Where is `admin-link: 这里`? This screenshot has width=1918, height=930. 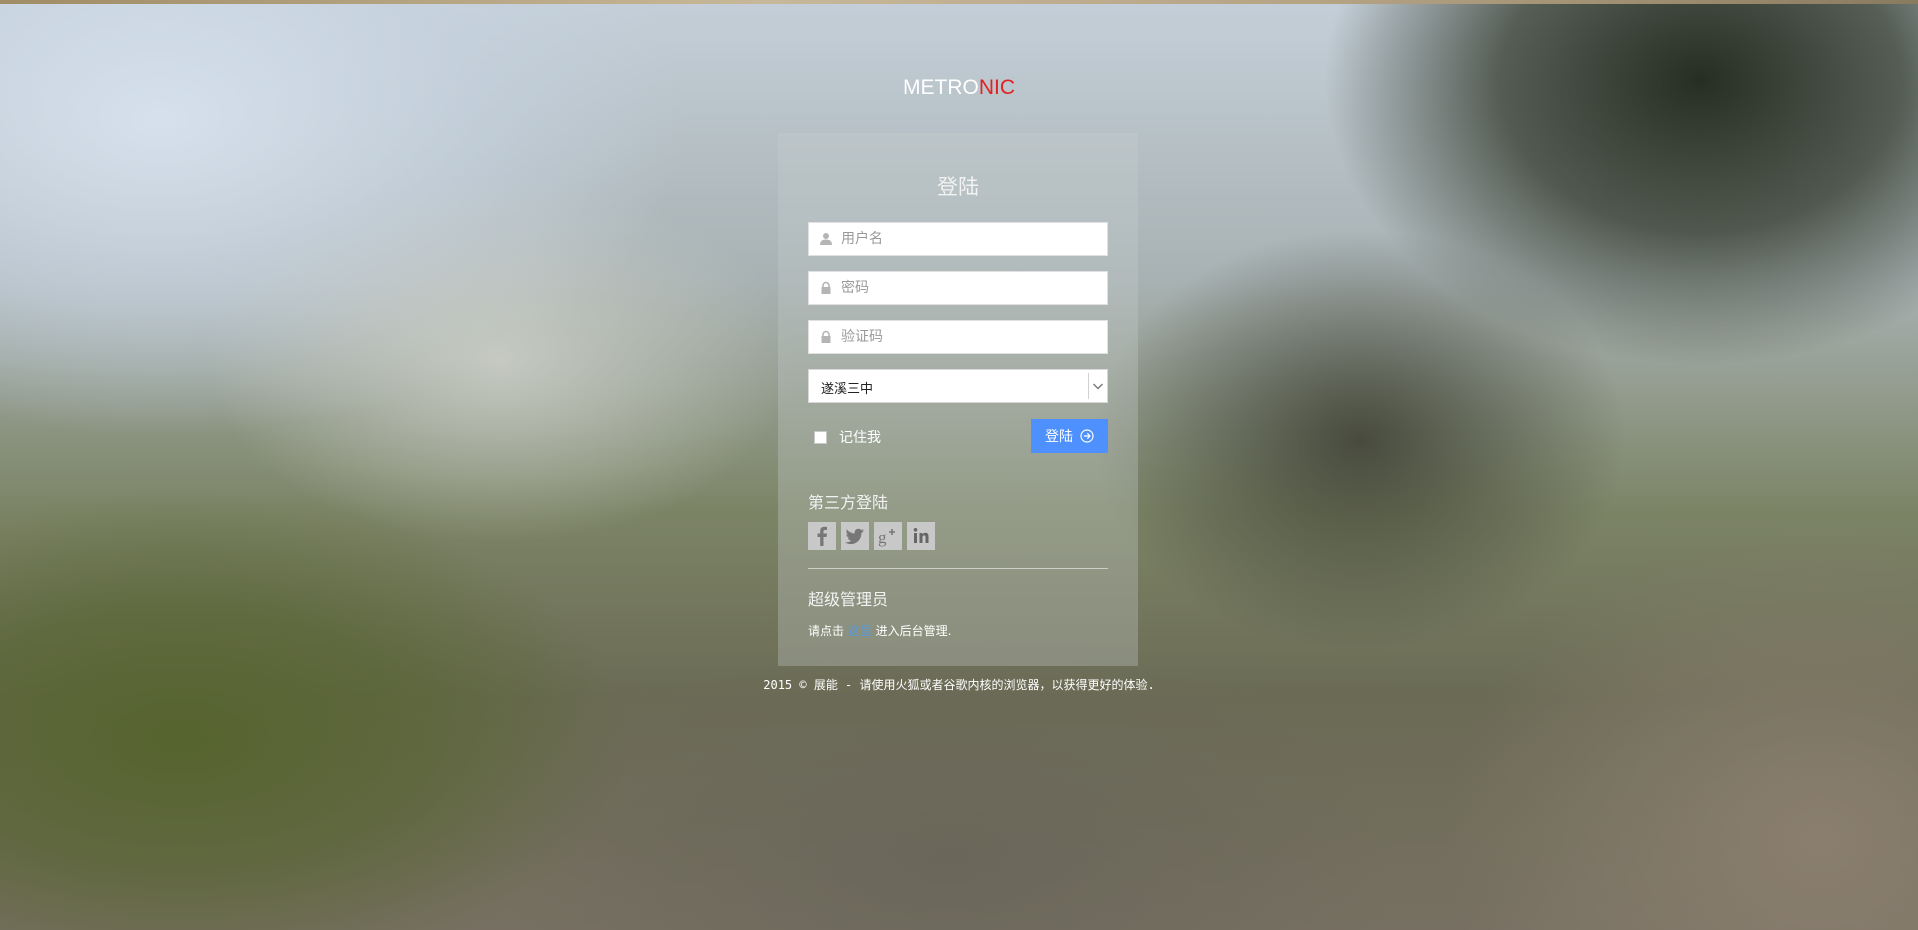
admin-link: 这里 is located at coordinates (860, 631).